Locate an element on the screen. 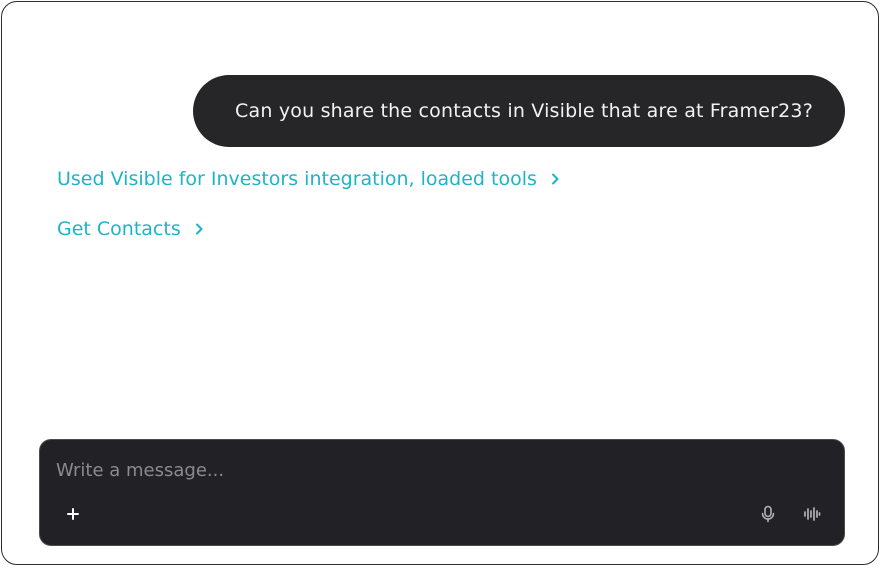 This screenshot has width=882, height=568. tool-step-get-contacts-link: Get Contacts is located at coordinates (132, 229).